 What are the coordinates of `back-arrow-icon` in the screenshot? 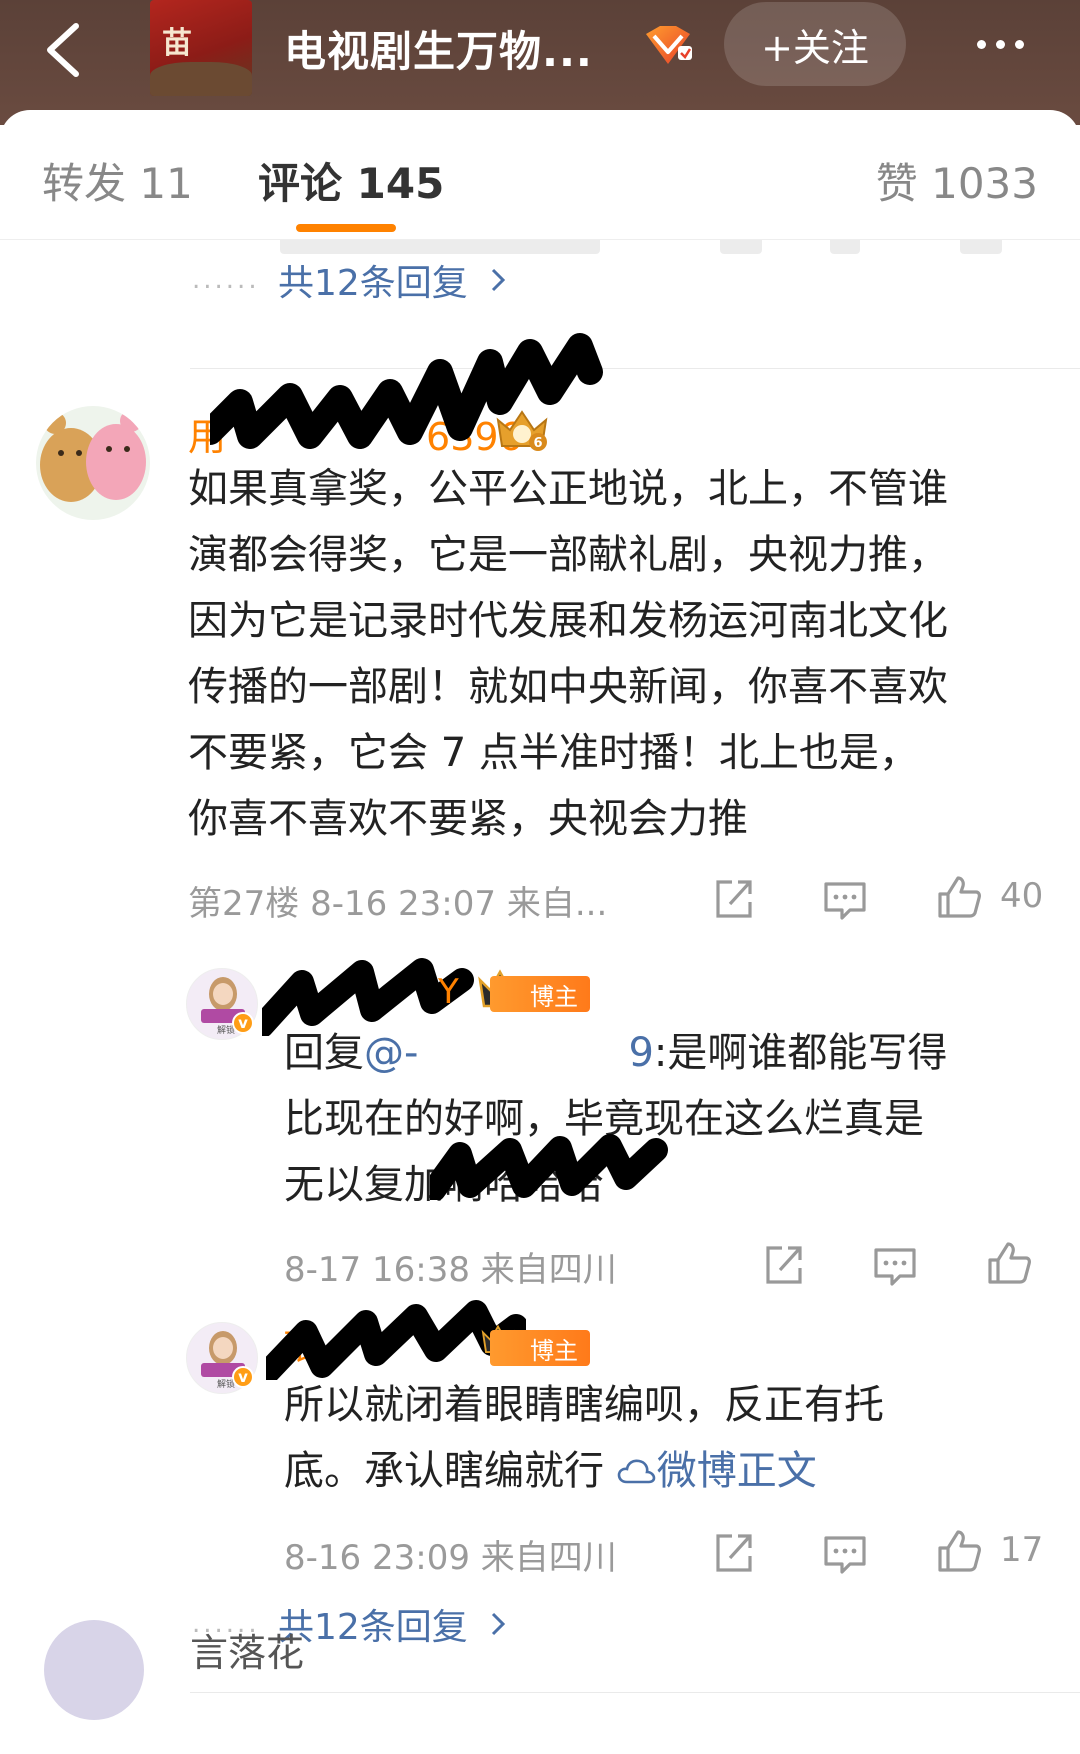 It's located at (66, 50).